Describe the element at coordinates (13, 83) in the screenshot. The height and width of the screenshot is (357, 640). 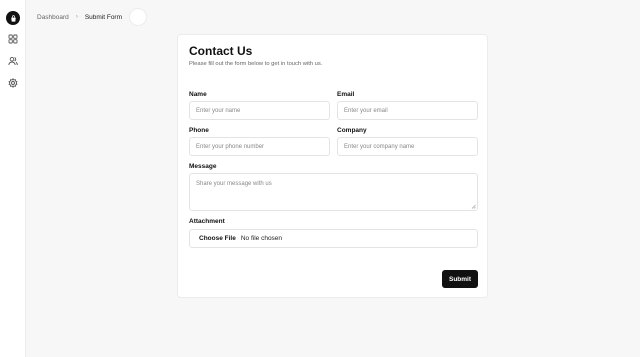
I see `gear-icon` at that location.